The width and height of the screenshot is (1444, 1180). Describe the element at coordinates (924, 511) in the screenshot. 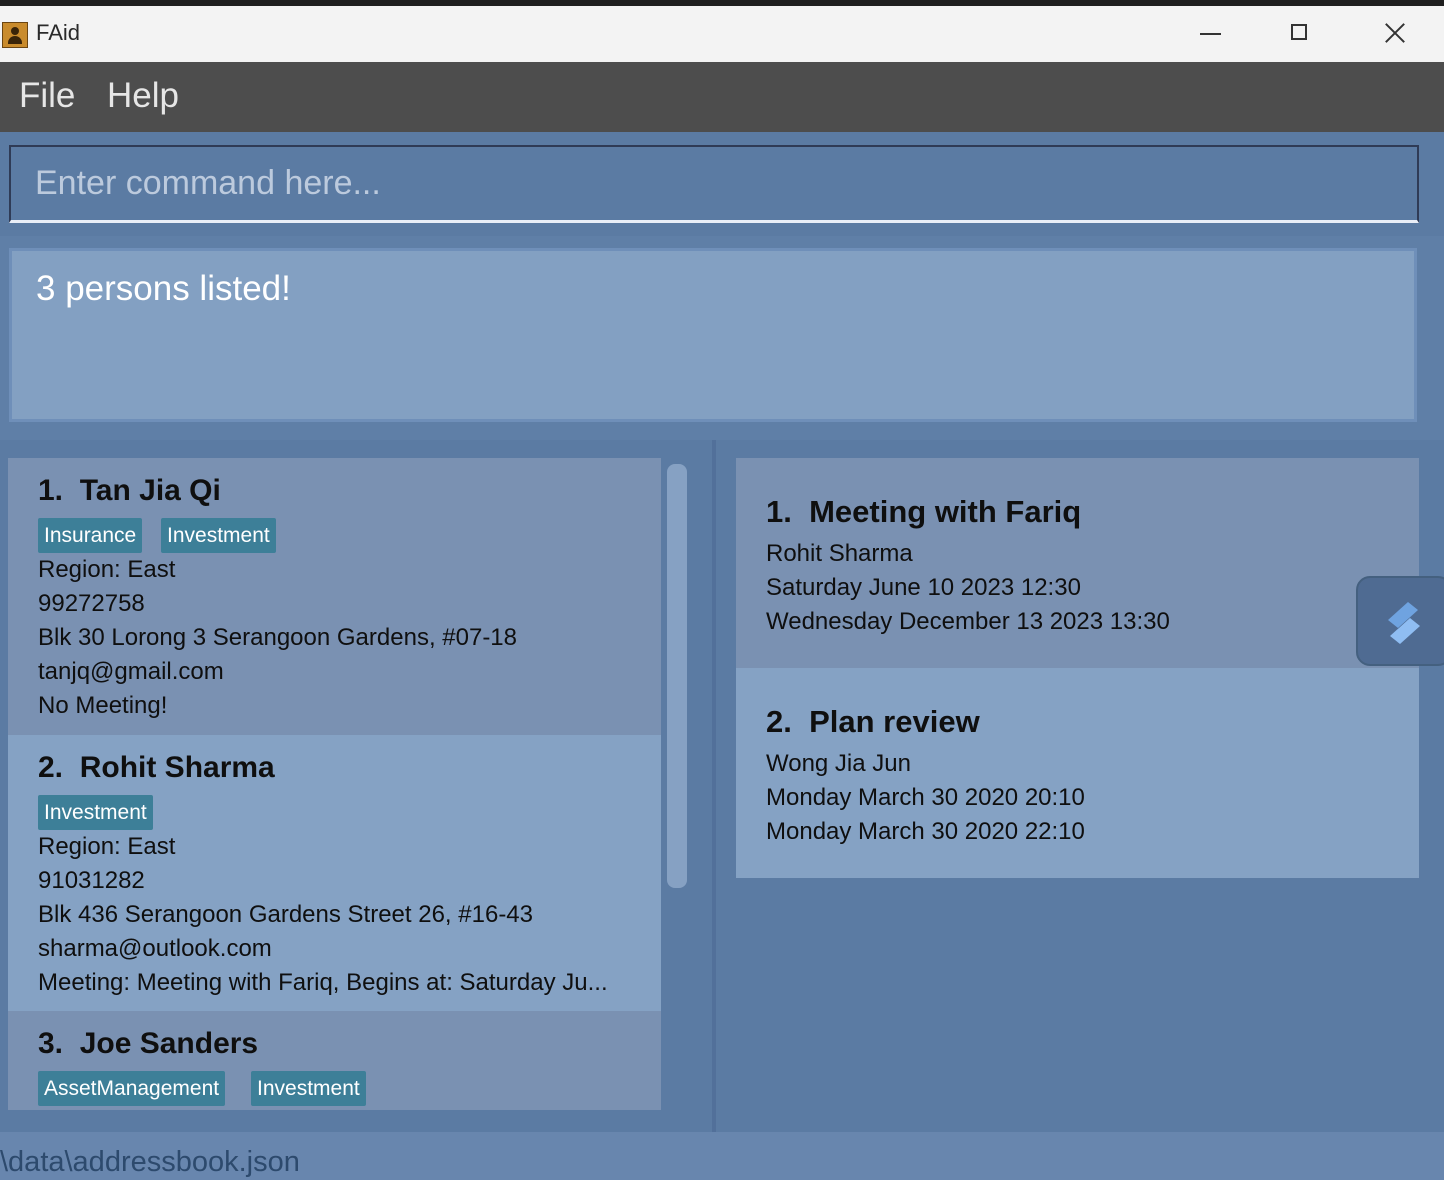

I see `meeting-title: 1. Meeting with Fariq` at that location.